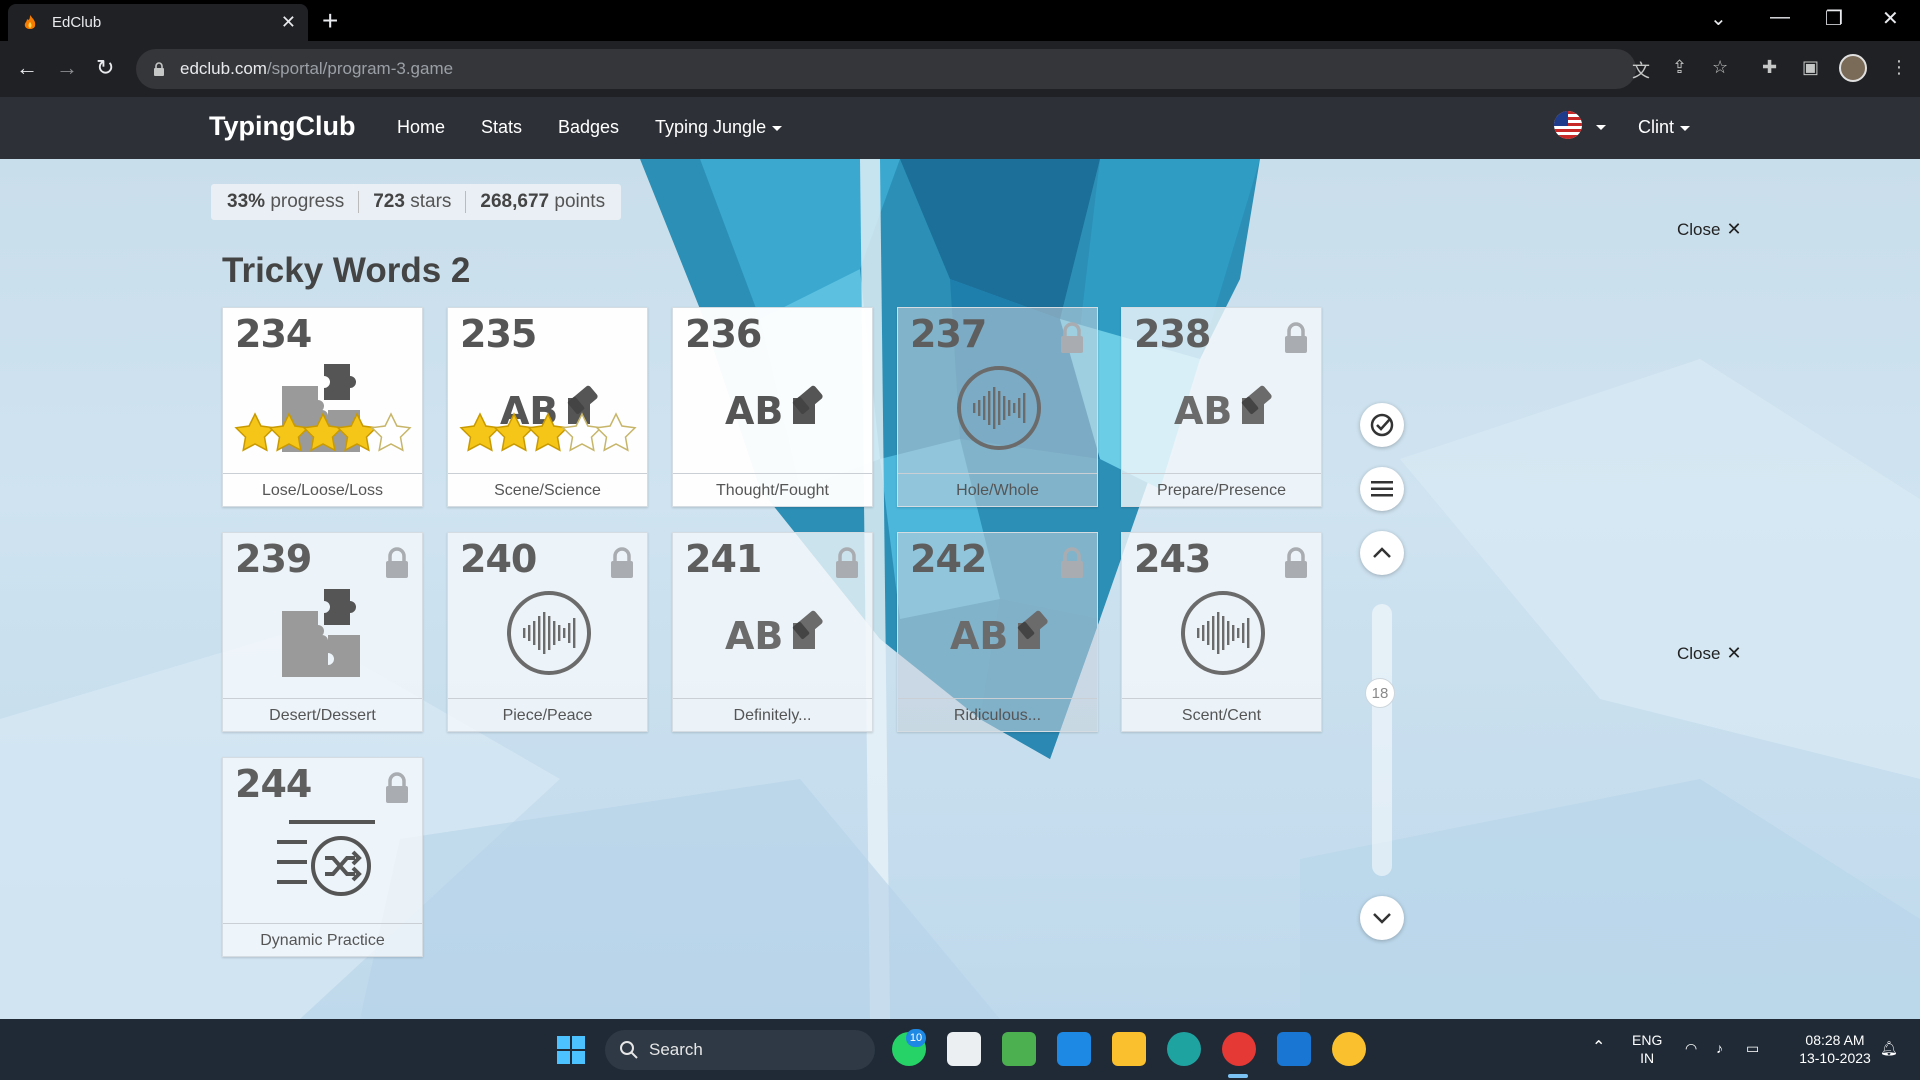  Describe the element at coordinates (501, 127) in the screenshot. I see `nav-stats: Stats` at that location.